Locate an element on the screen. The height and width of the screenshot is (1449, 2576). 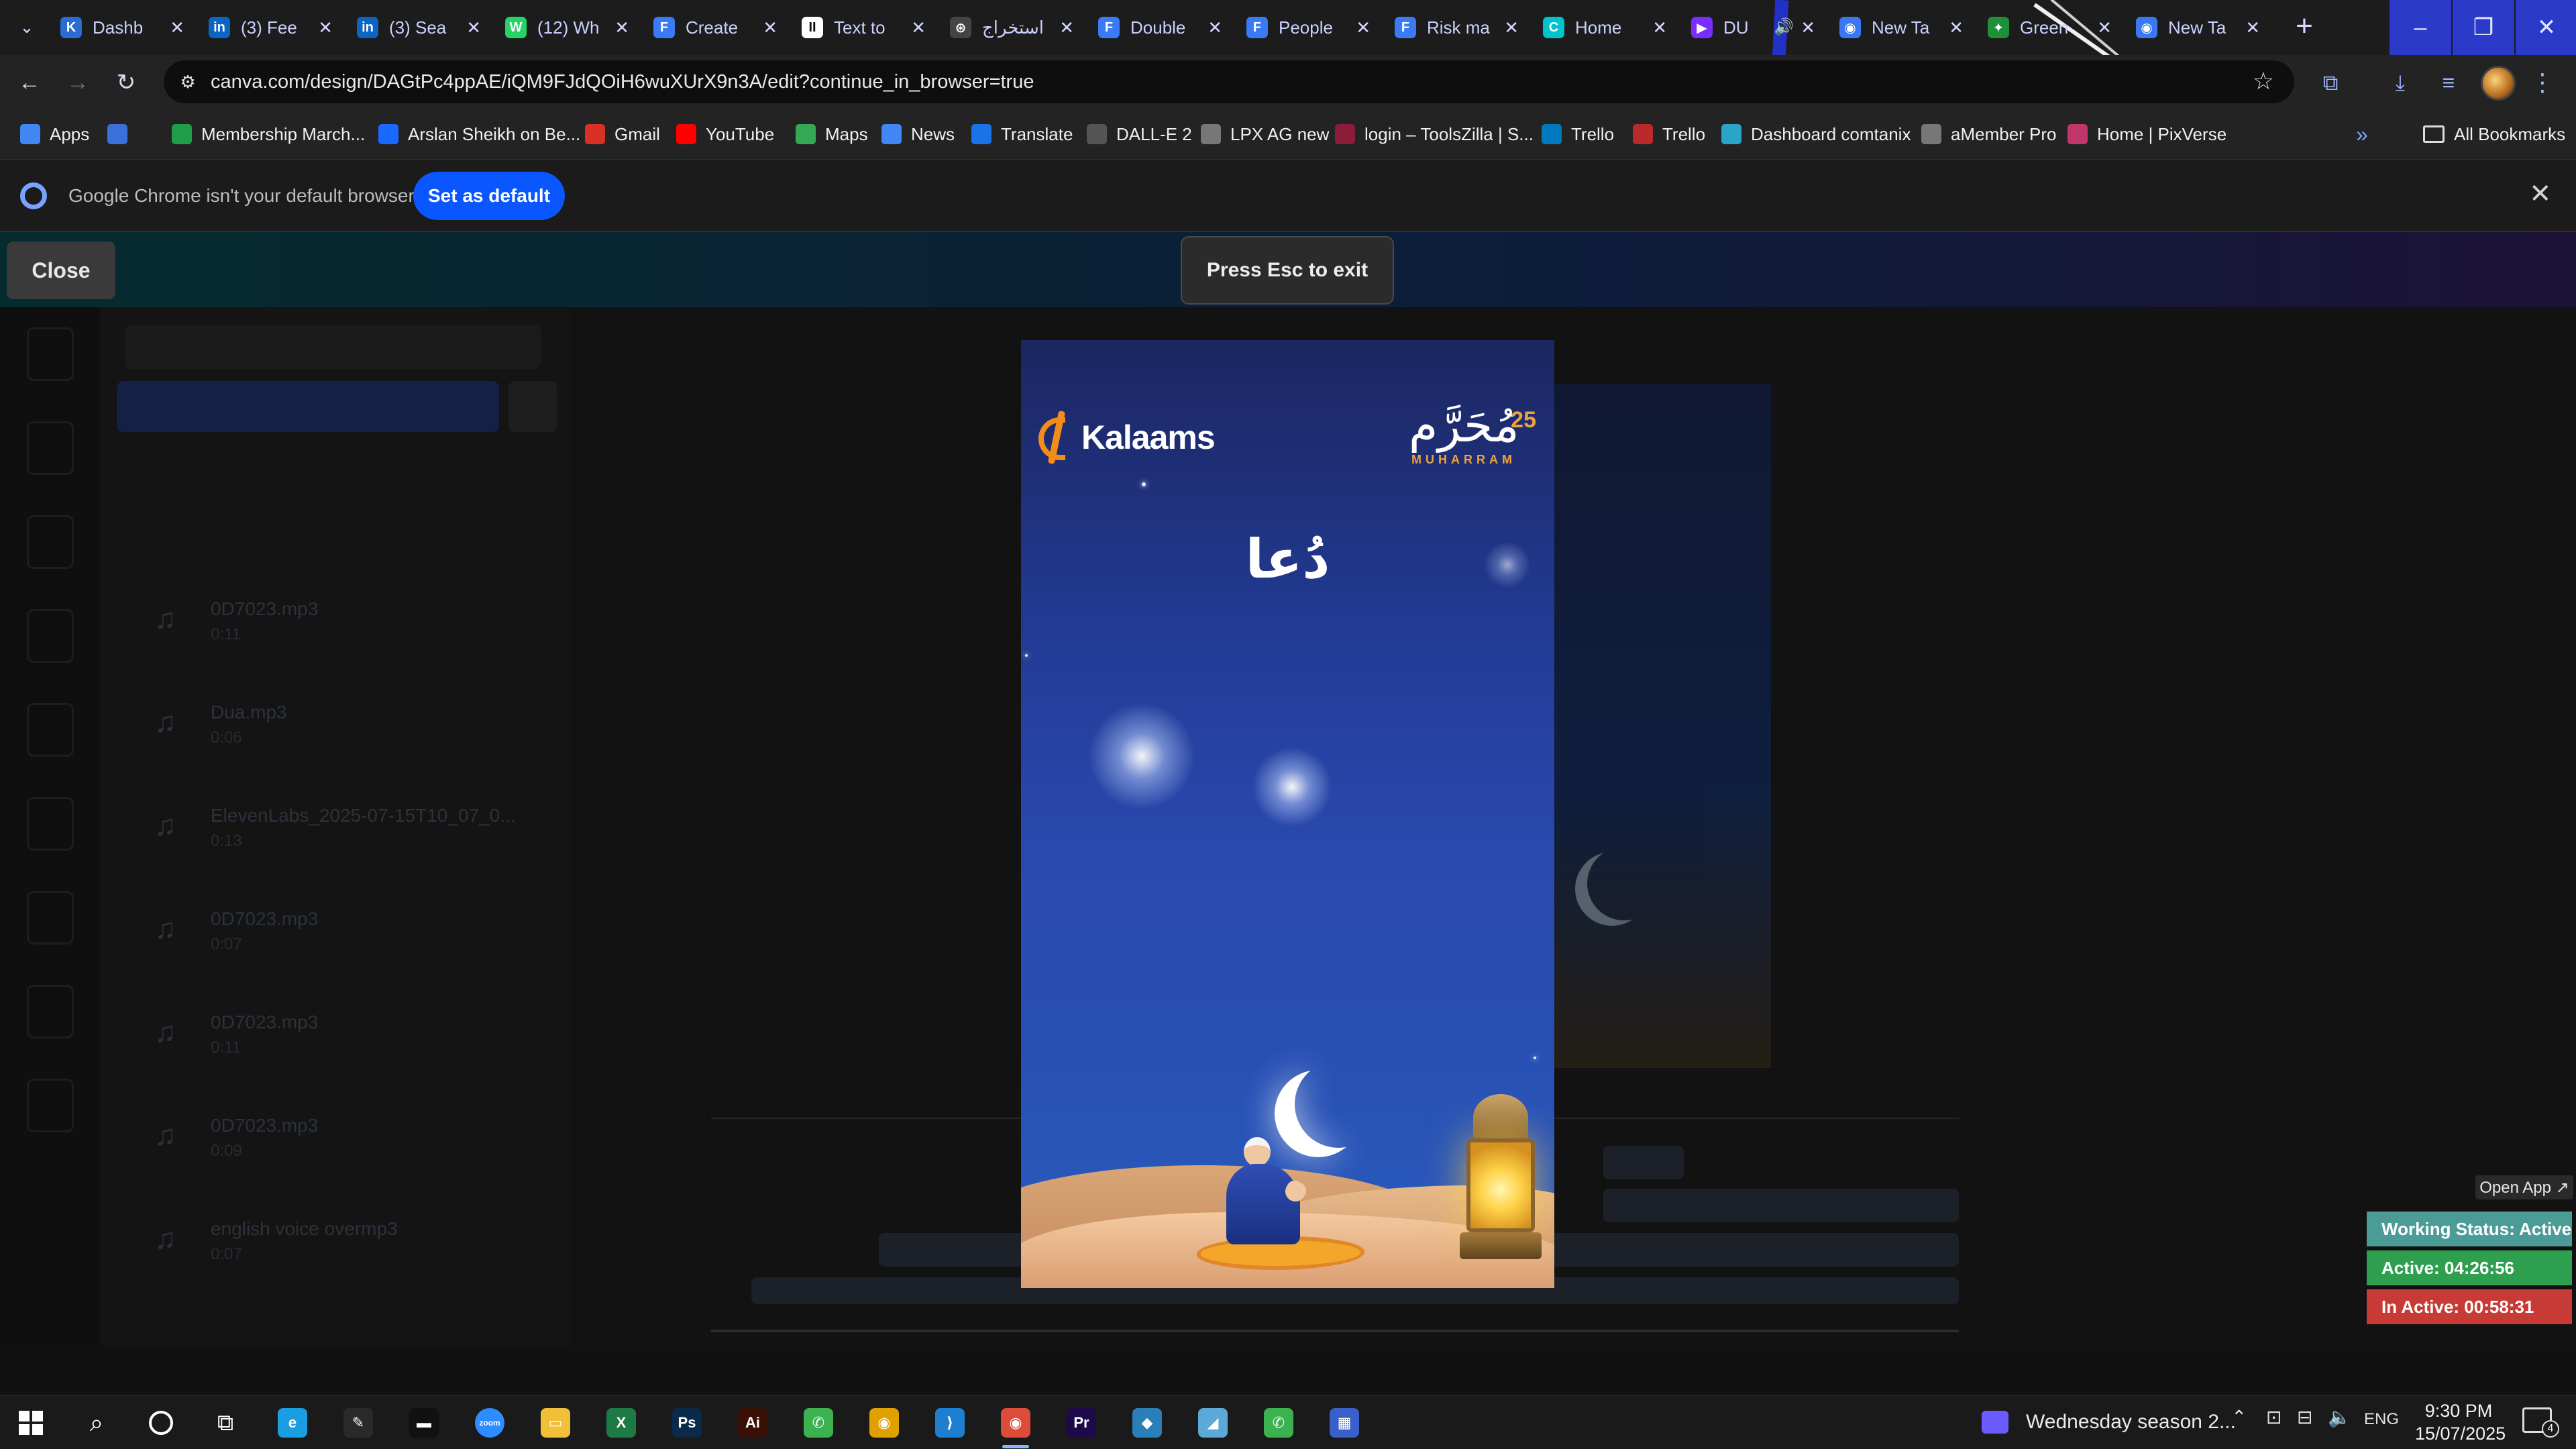
calculator-icon: ▦ is located at coordinates (1344, 1423).